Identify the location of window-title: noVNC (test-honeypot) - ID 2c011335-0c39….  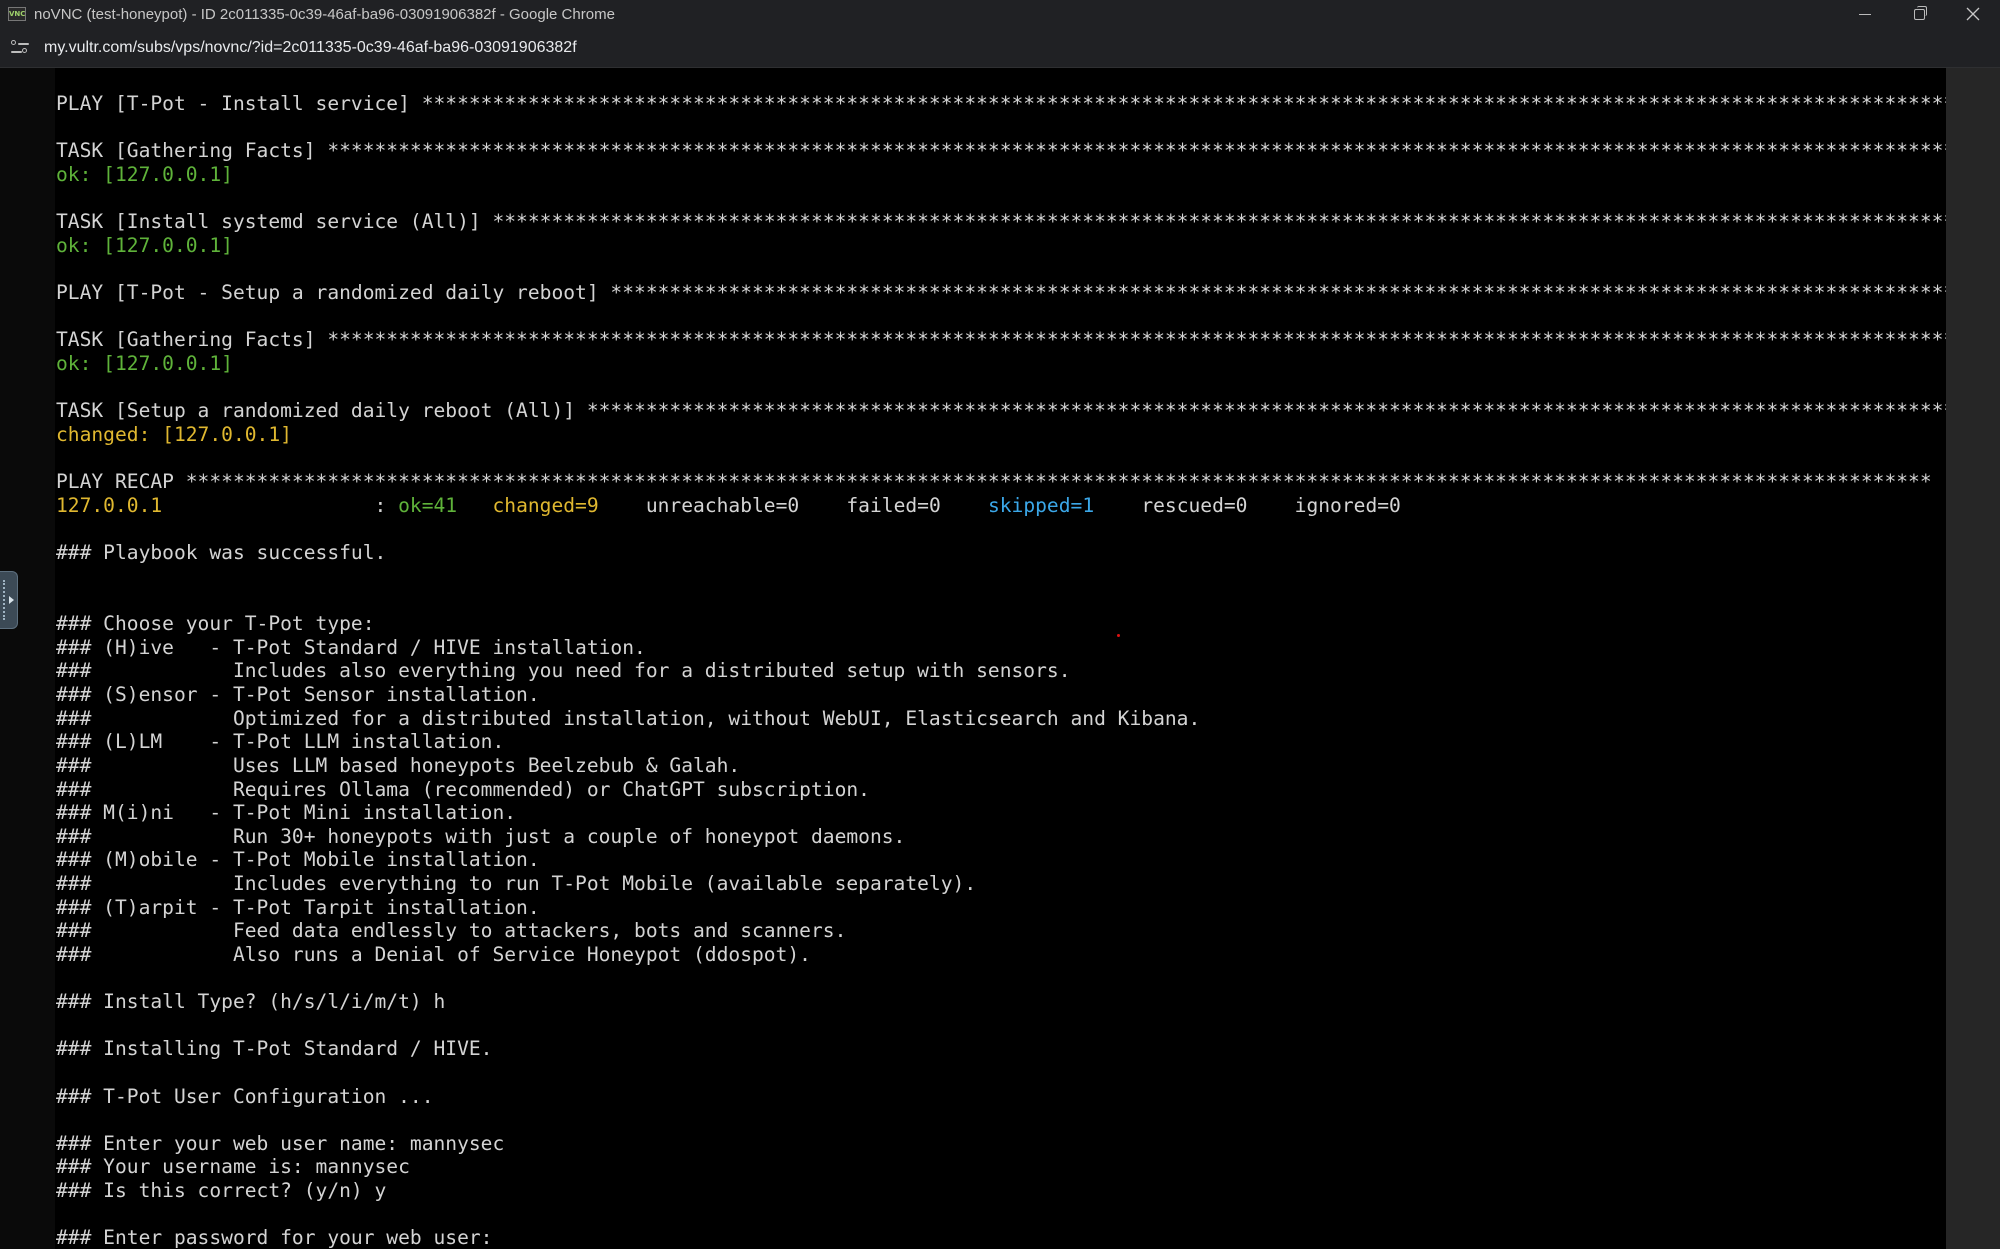
(324, 14).